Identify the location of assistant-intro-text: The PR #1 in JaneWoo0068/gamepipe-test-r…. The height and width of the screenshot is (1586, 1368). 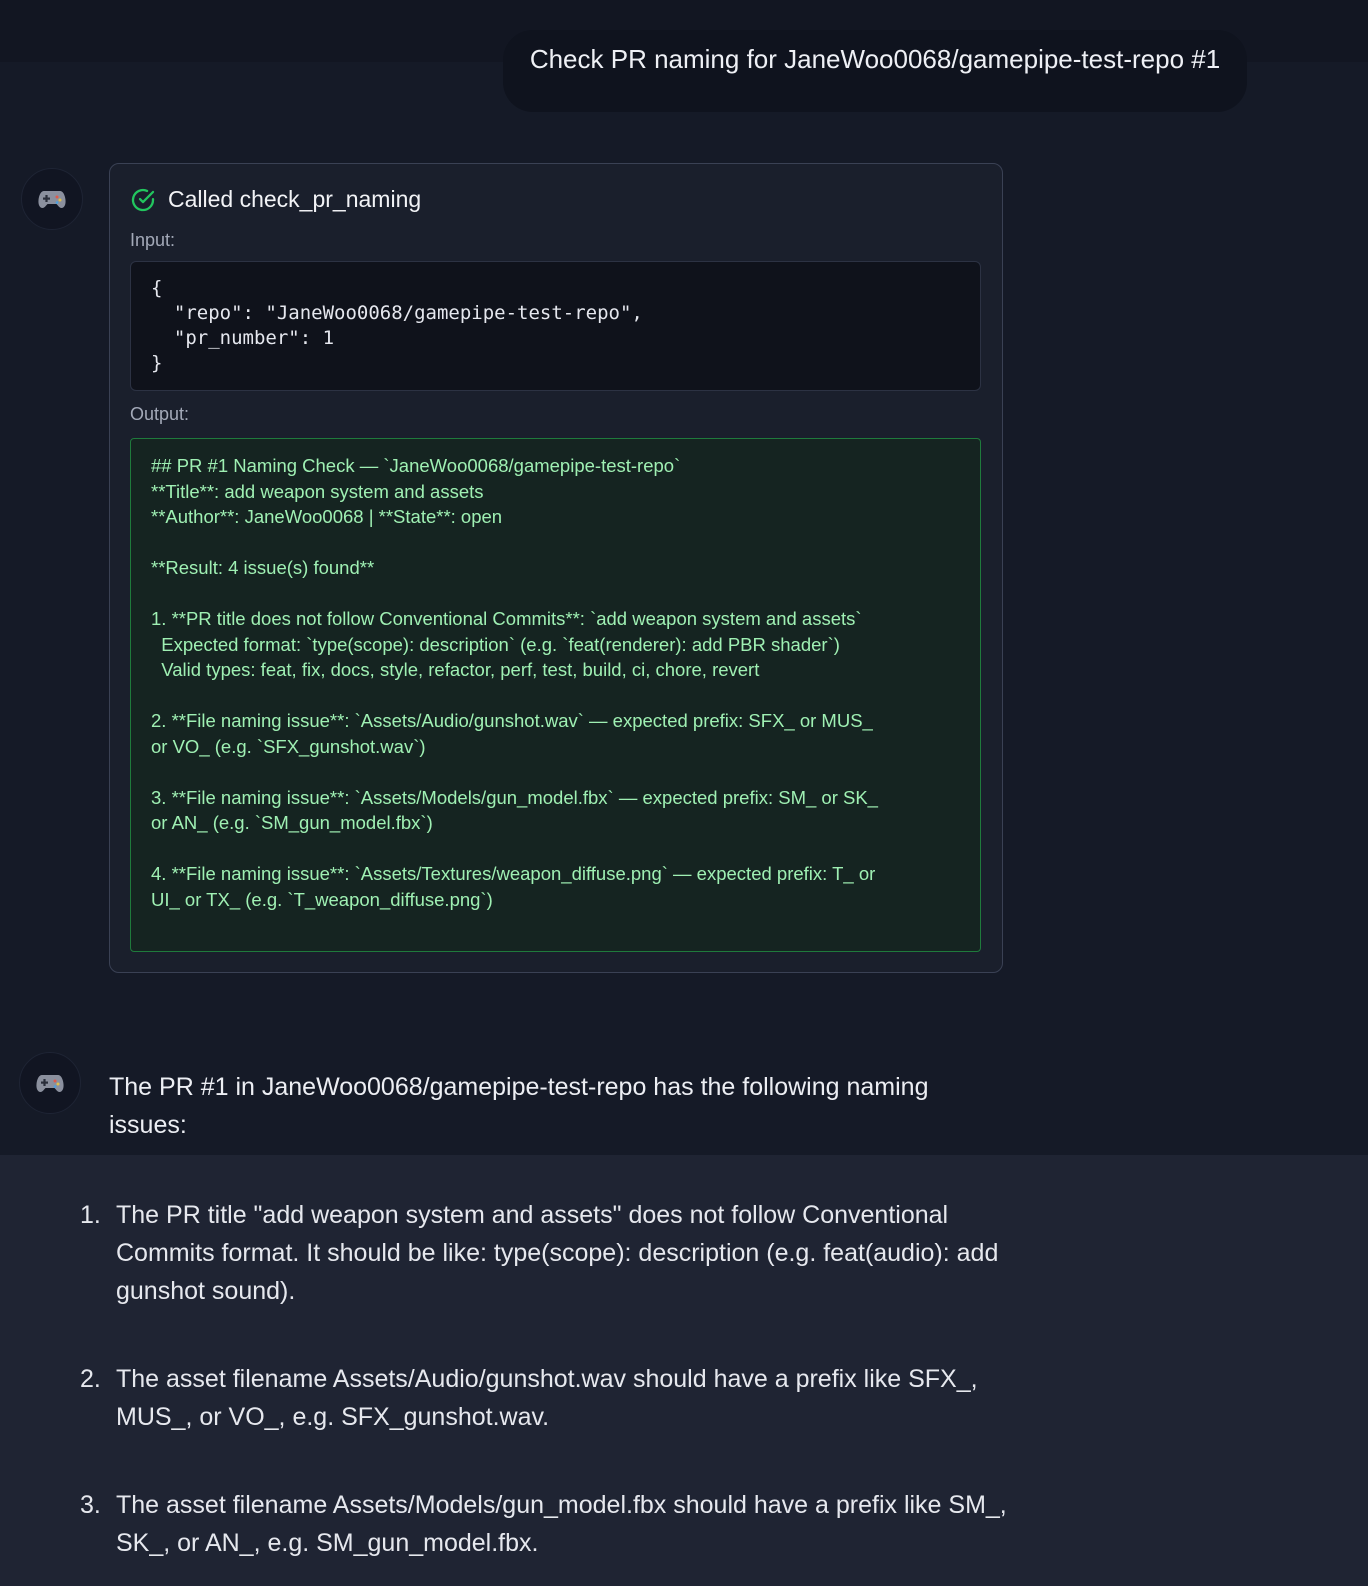
(519, 1106).